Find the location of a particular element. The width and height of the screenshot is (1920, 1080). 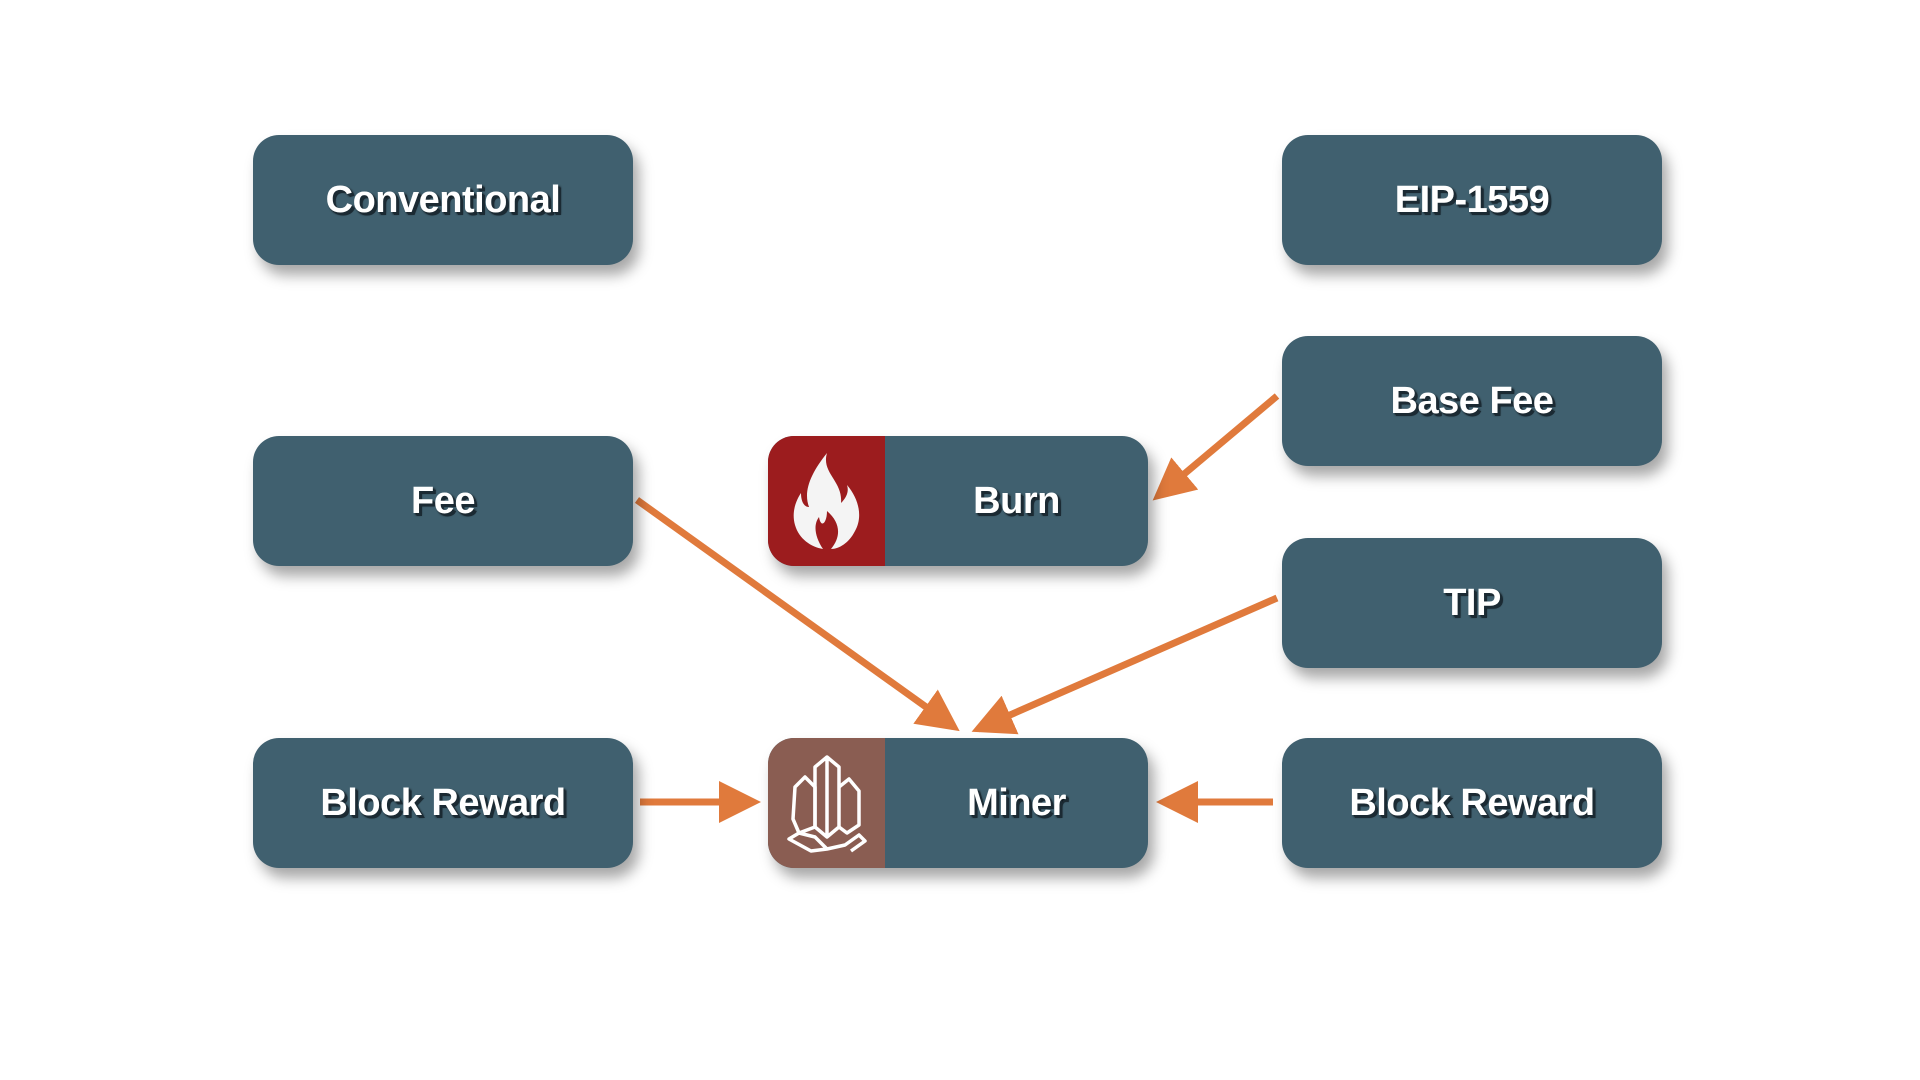

flame-icon is located at coordinates (826, 501).